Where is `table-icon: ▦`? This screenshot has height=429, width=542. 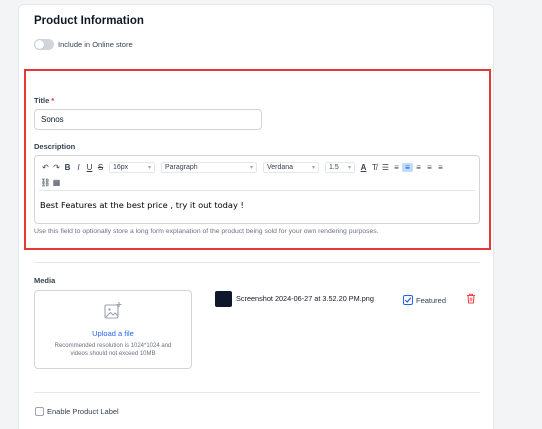 table-icon: ▦ is located at coordinates (56, 182).